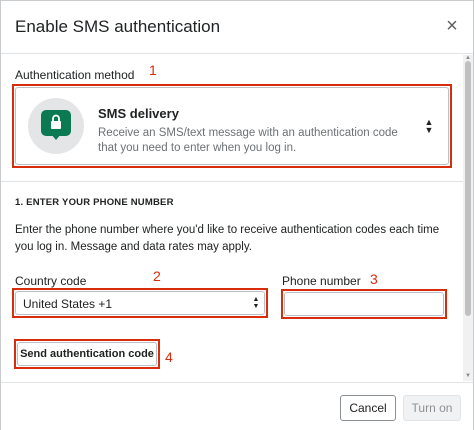 This screenshot has height=430, width=474. I want to click on dialog-footer: Cancel Turn on, so click(237, 406).